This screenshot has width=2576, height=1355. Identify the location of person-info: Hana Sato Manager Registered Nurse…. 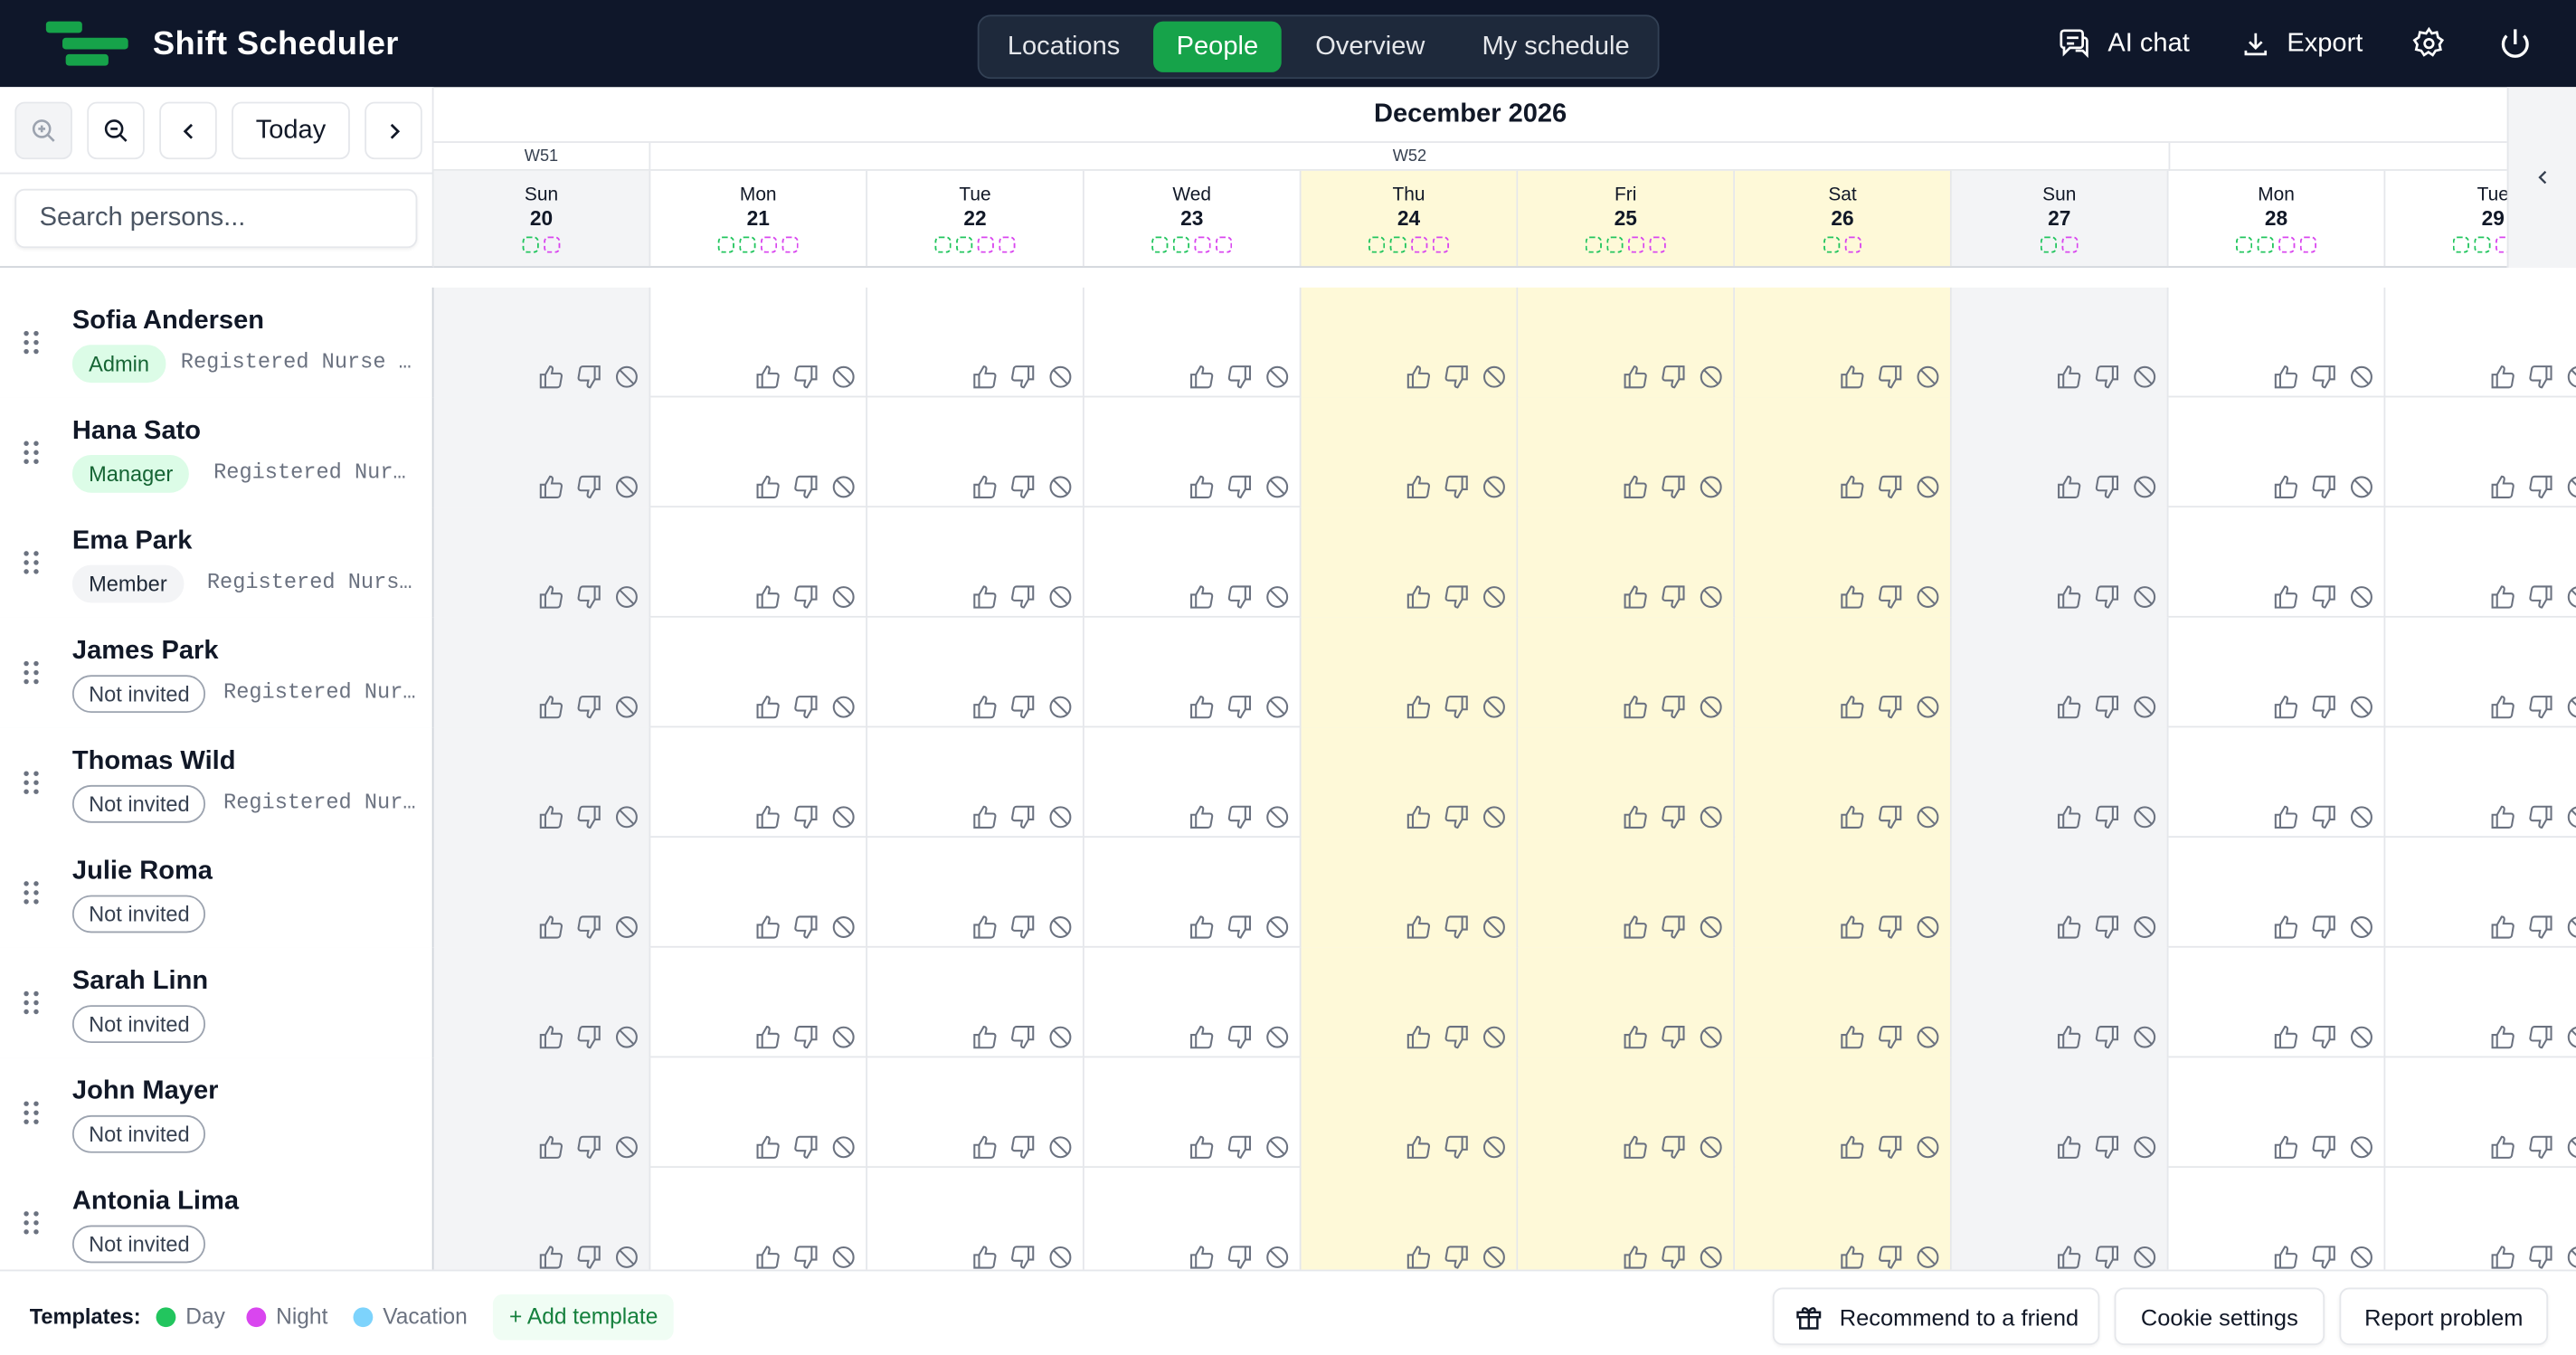
(217, 452).